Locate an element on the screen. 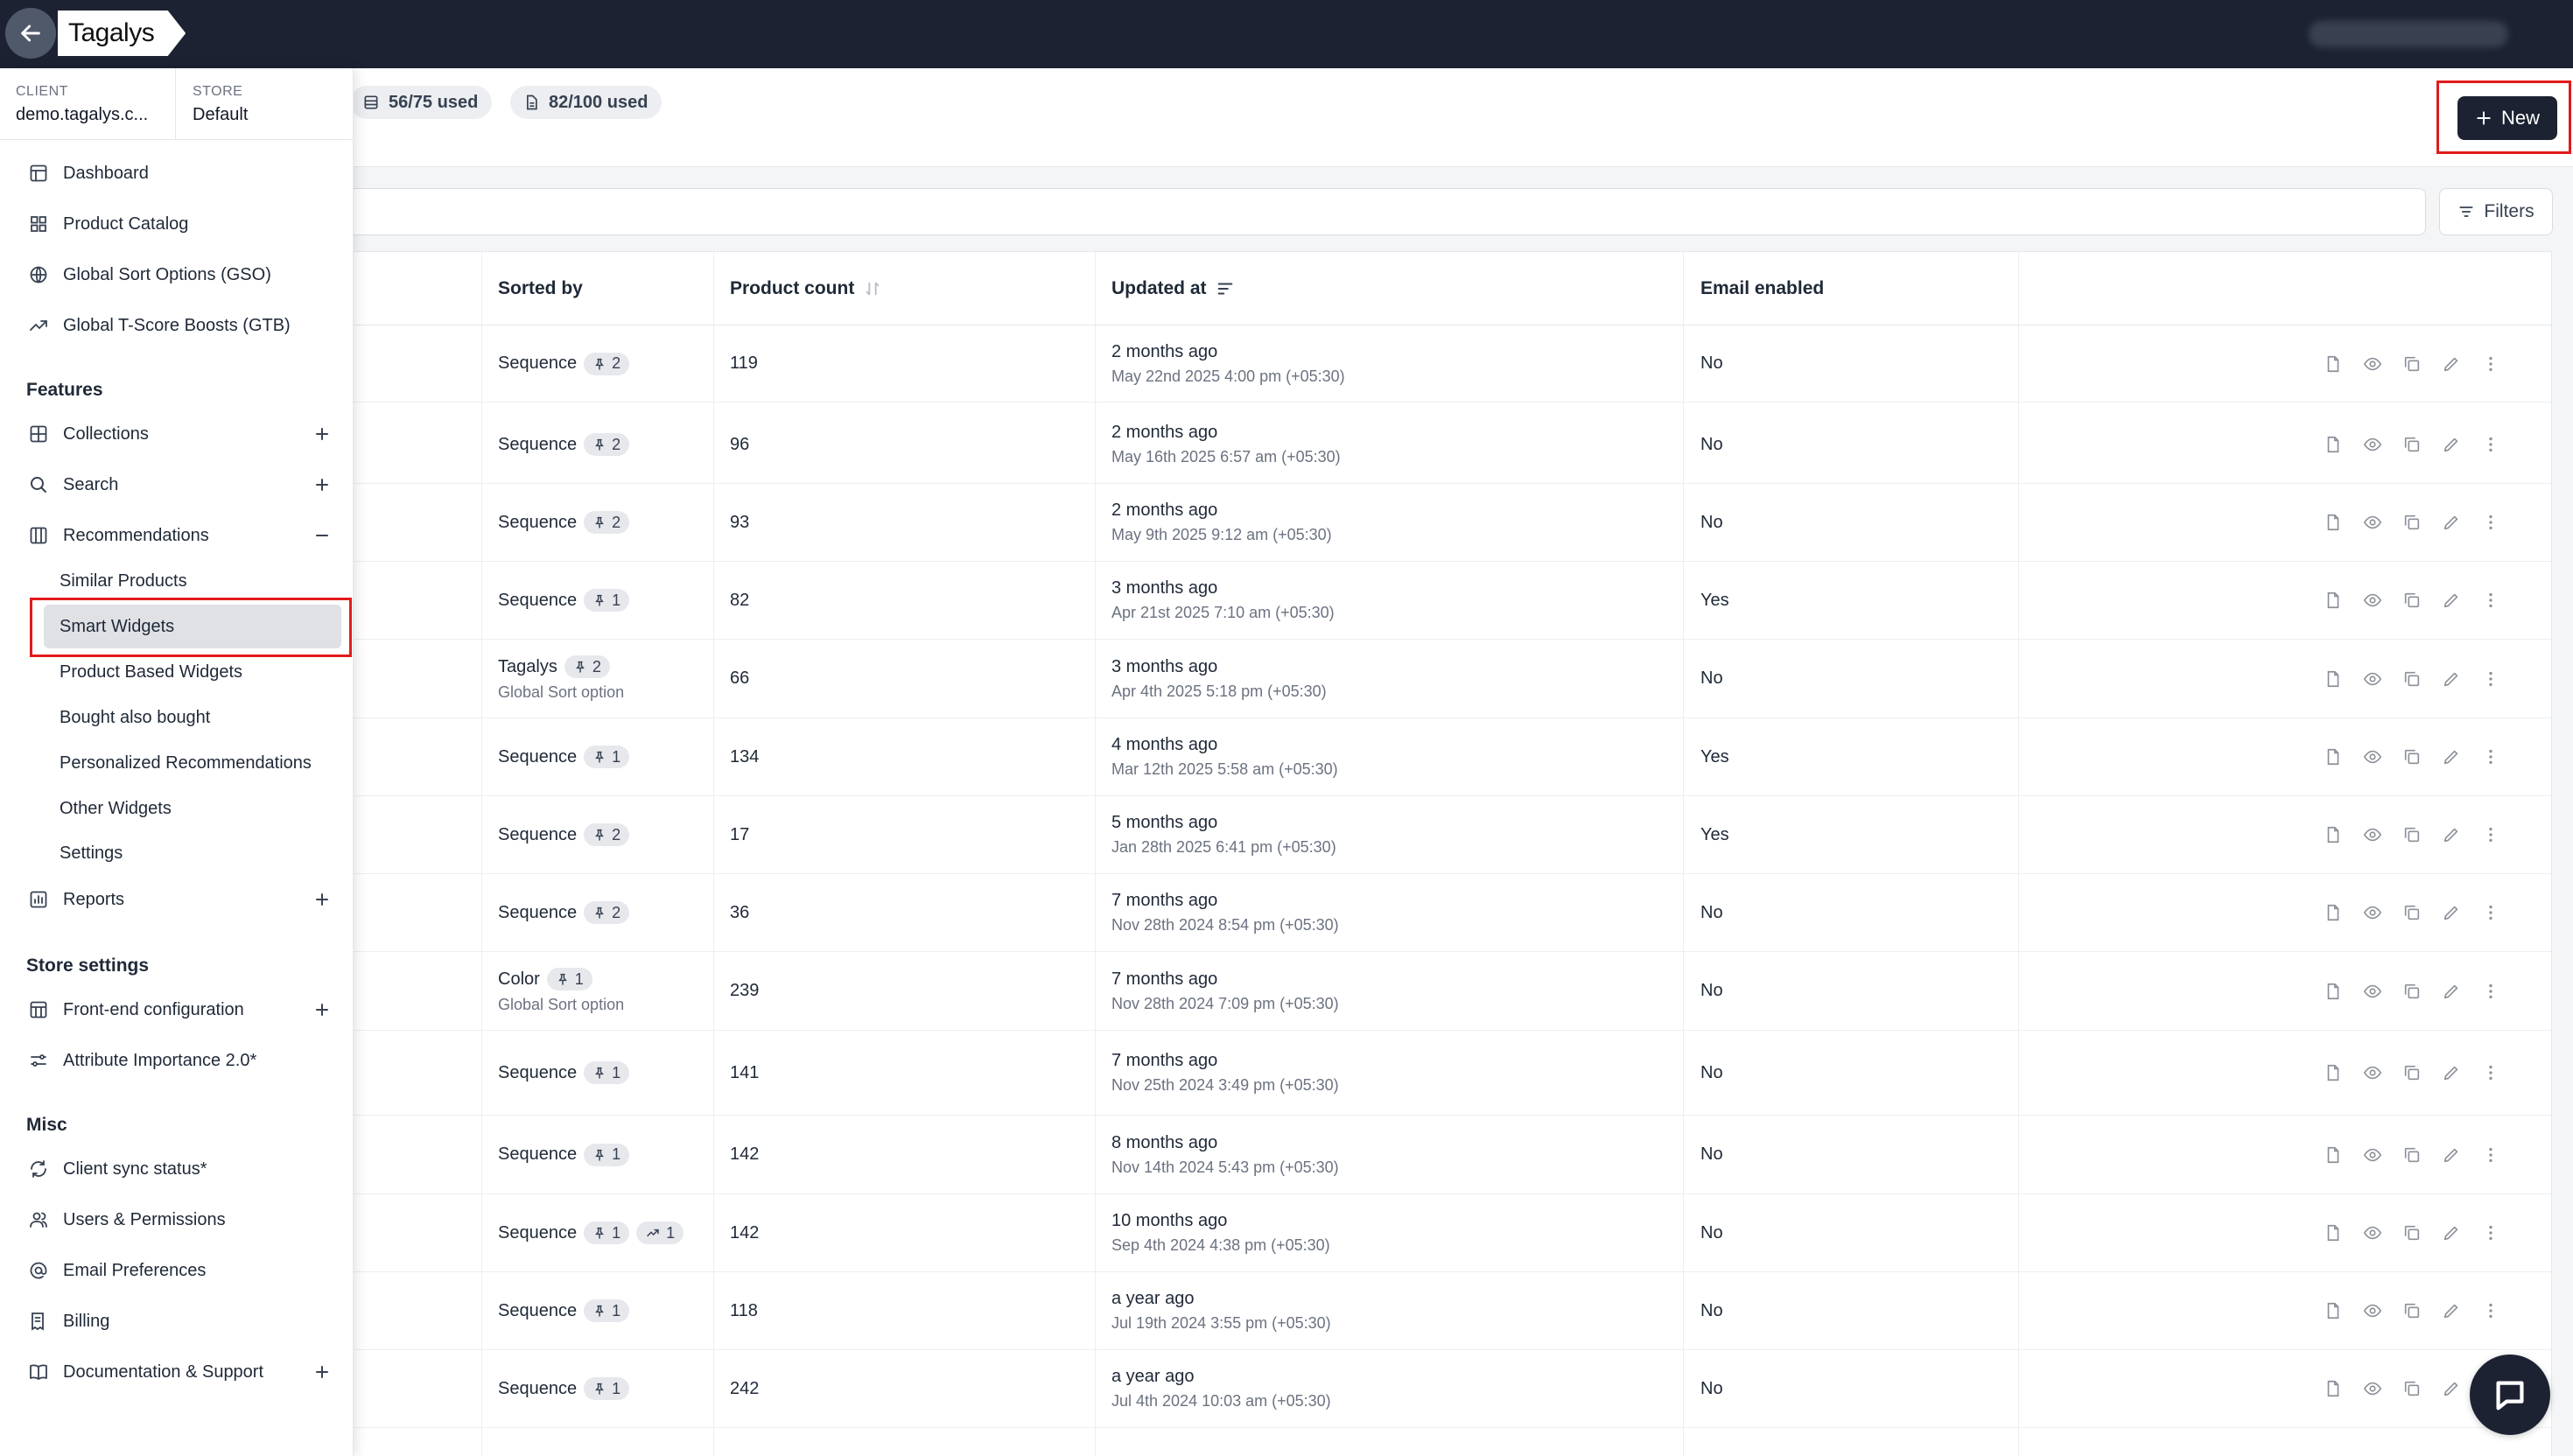 Image resolution: width=2573 pixels, height=1456 pixels. sidebar-item-recommendations: Recommendations is located at coordinates (179, 535).